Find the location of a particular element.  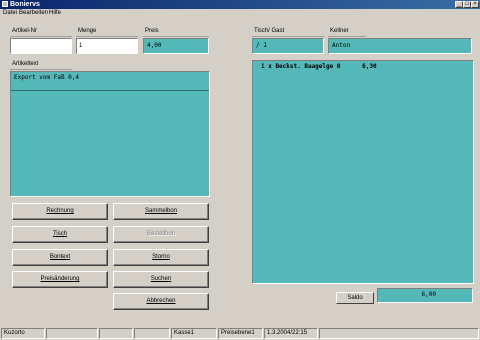

status-cell-preisebene: Preisebene1 is located at coordinates (240, 333).